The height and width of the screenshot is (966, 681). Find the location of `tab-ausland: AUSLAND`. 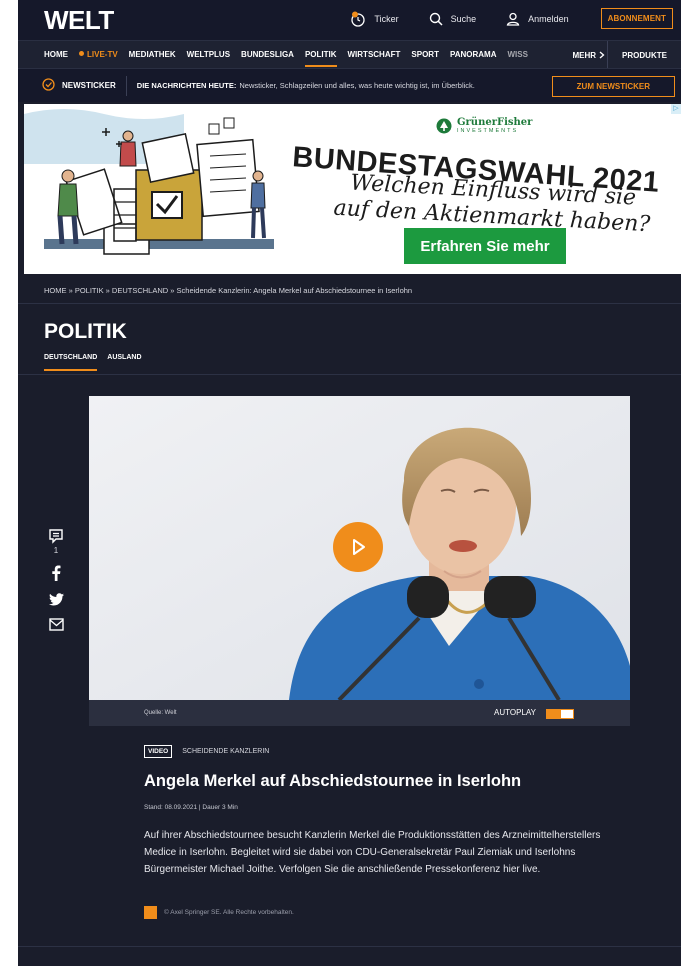

tab-ausland: AUSLAND is located at coordinates (124, 362).